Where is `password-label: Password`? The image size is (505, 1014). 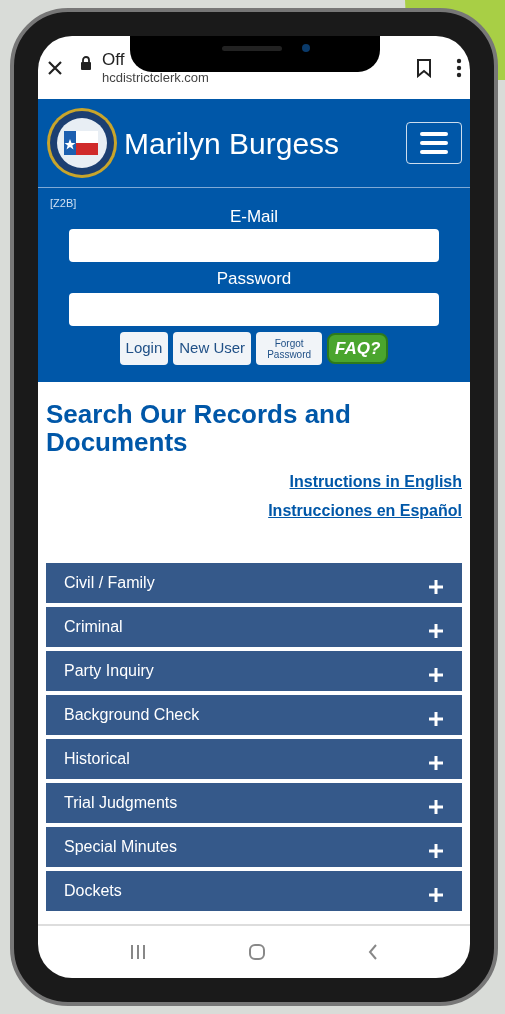 password-label: Password is located at coordinates (254, 278).